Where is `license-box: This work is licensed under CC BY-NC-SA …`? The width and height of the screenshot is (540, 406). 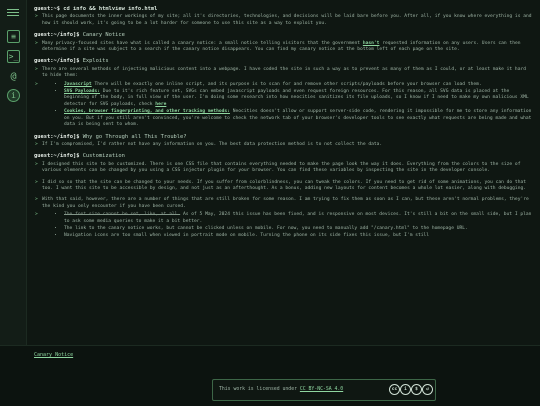
license-box: This work is licensed under CC BY-NC-SA … is located at coordinates (324, 390).